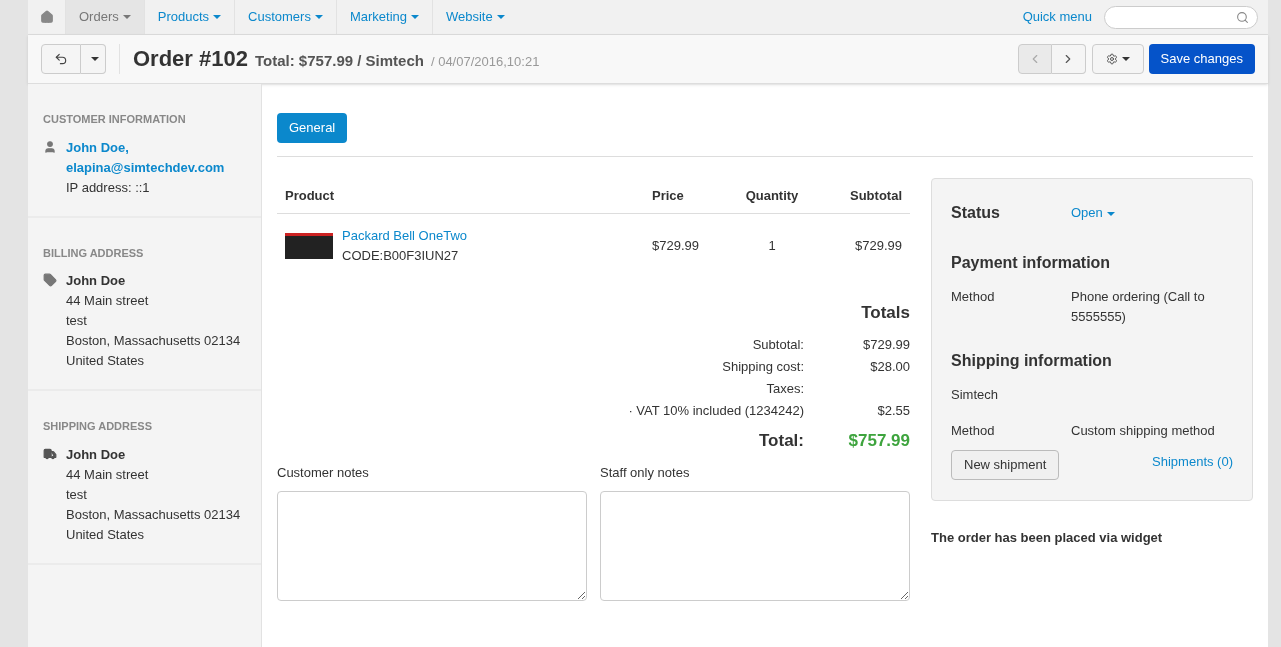  I want to click on quick-menu-link: Quick menu, so click(1057, 17).